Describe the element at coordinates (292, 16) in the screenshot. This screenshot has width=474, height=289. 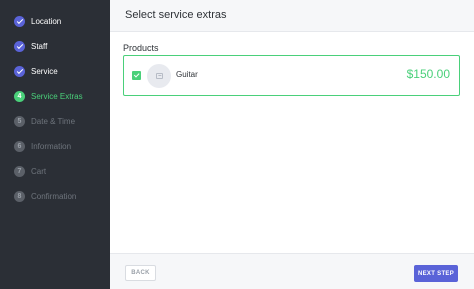
I see `panel-header: Select service extras` at that location.